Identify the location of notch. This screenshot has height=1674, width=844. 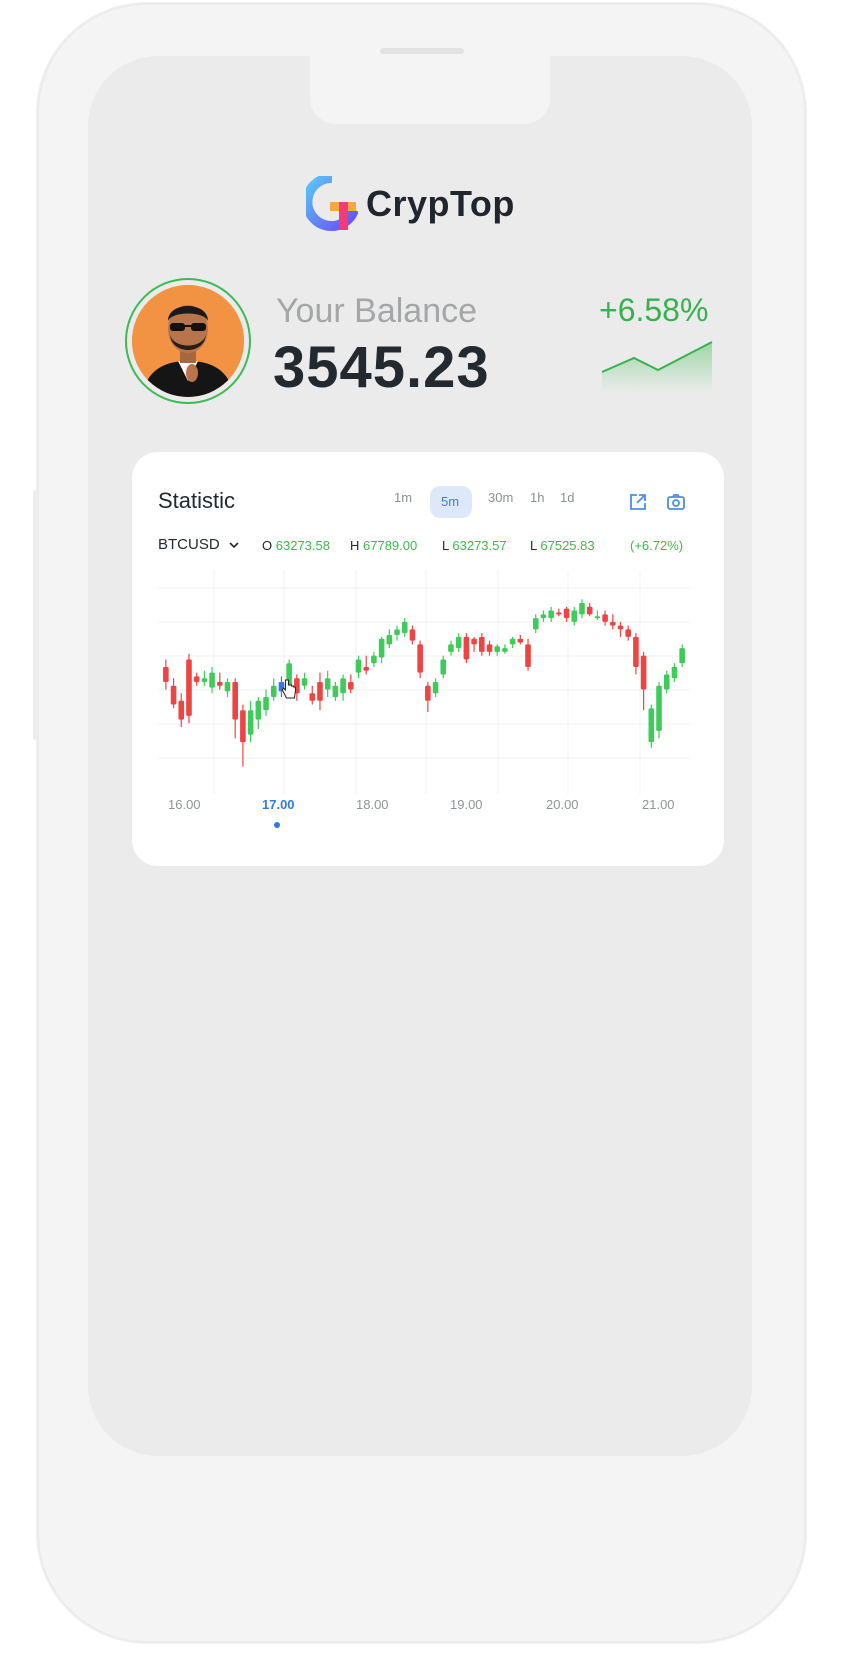
(430, 90).